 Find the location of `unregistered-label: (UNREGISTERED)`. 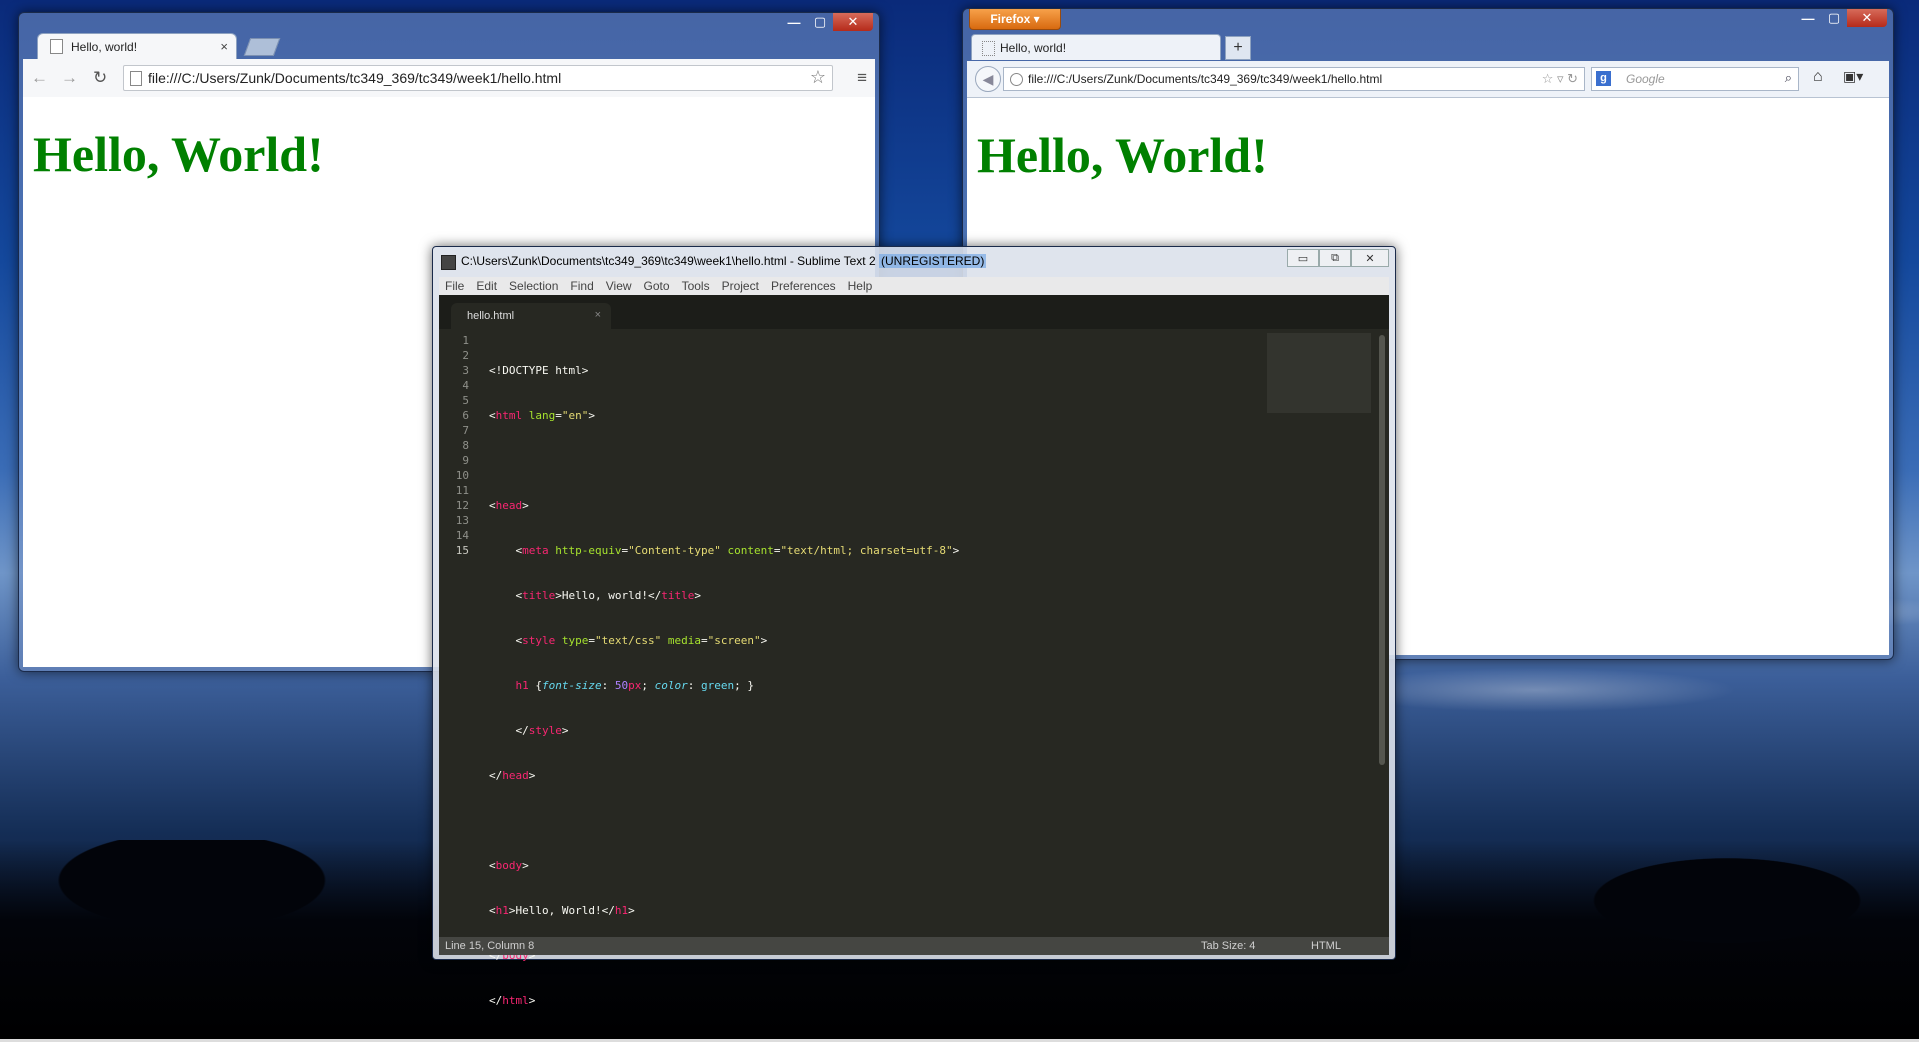

unregistered-label: (UNREGISTERED) is located at coordinates (932, 261).